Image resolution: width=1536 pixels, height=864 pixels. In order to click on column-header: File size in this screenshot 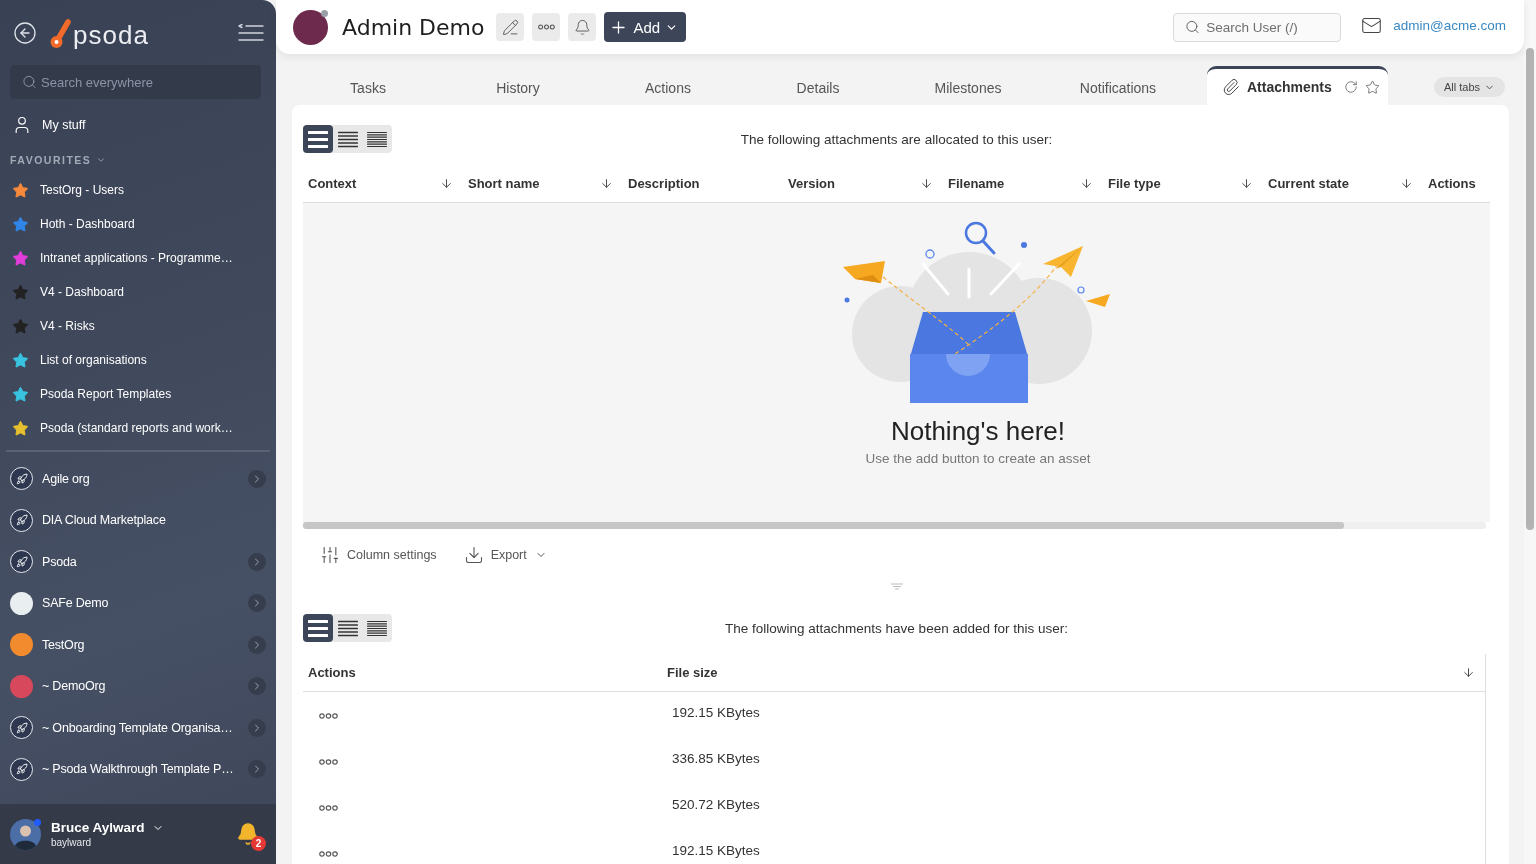, I will do `click(692, 672)`.